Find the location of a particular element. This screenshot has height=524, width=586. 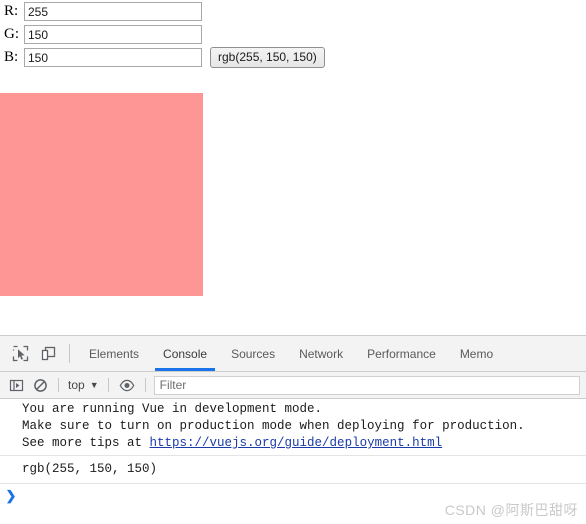

tab-performance-label: Performance is located at coordinates (401, 353).